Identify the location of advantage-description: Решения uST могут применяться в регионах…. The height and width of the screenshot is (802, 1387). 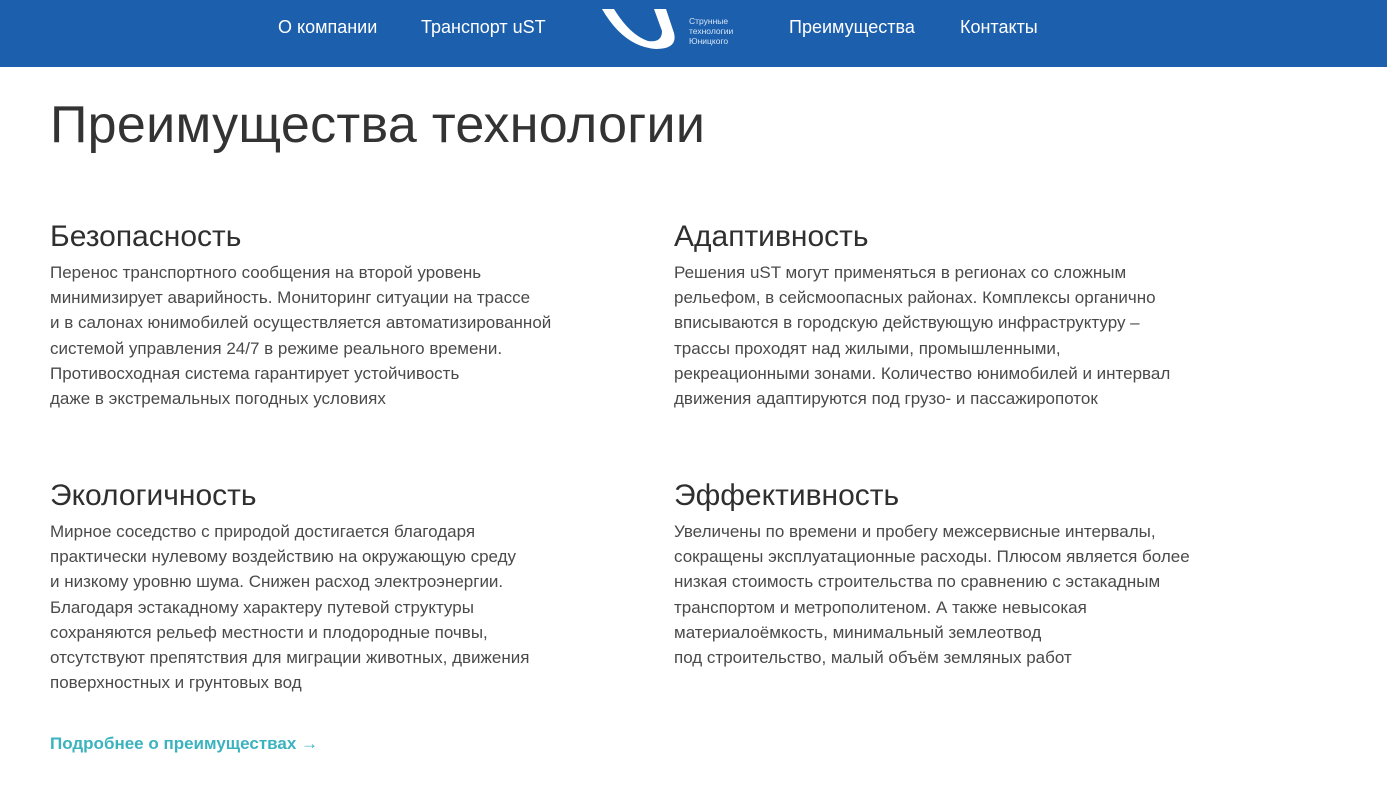
(969, 335).